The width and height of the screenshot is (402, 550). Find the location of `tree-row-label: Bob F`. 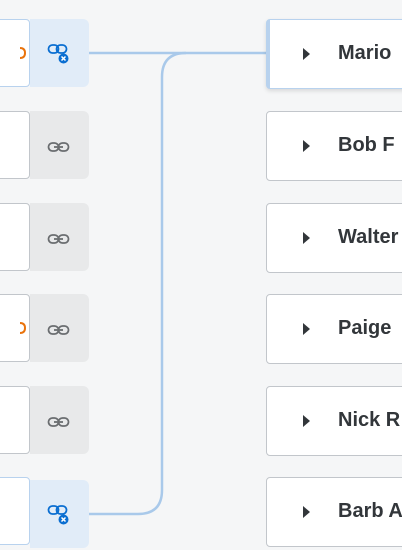

tree-row-label: Bob F is located at coordinates (366, 145).